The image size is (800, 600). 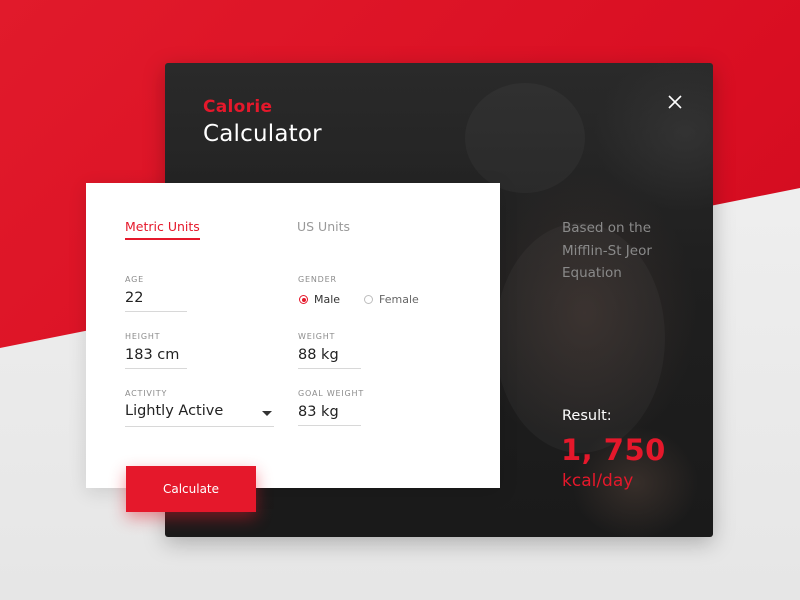 I want to click on result-value: 1, 750, so click(x=613, y=450).